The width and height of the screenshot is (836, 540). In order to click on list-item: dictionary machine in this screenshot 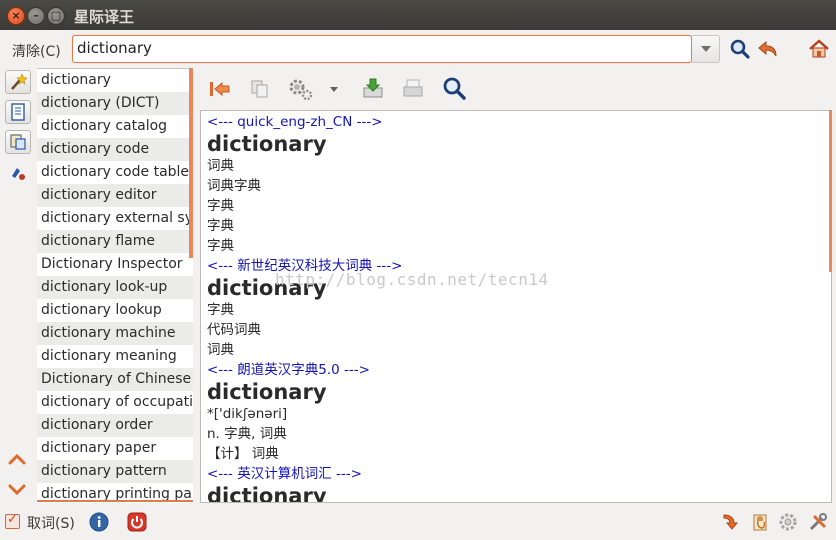, I will do `click(115, 333)`.